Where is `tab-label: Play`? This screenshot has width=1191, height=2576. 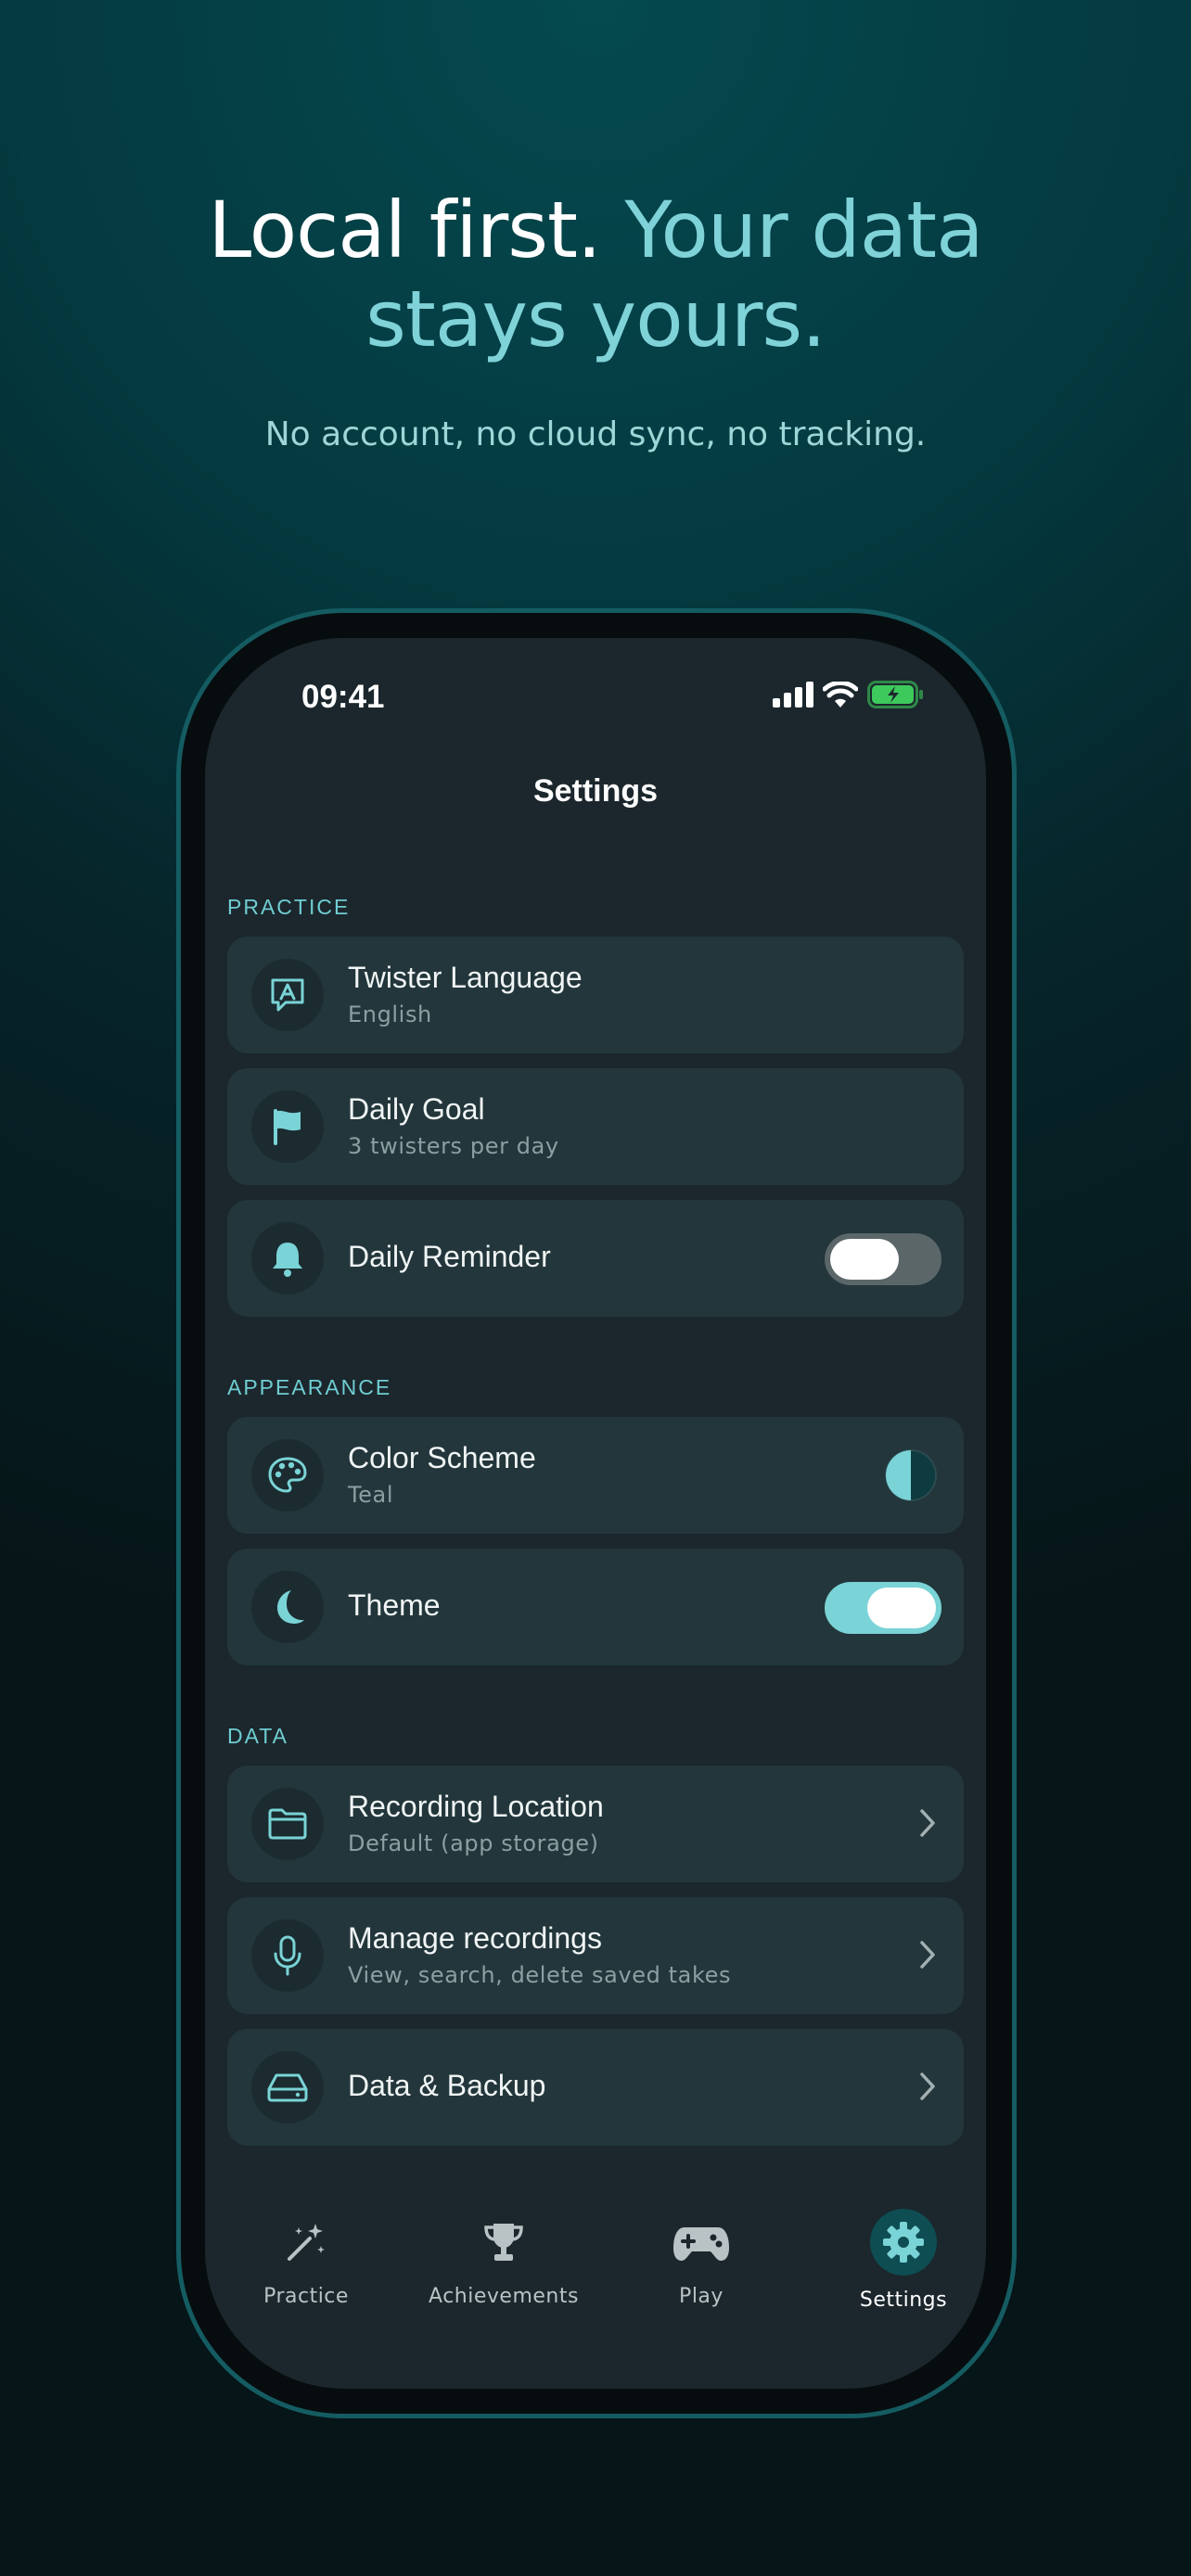
tab-label: Play is located at coordinates (701, 2297).